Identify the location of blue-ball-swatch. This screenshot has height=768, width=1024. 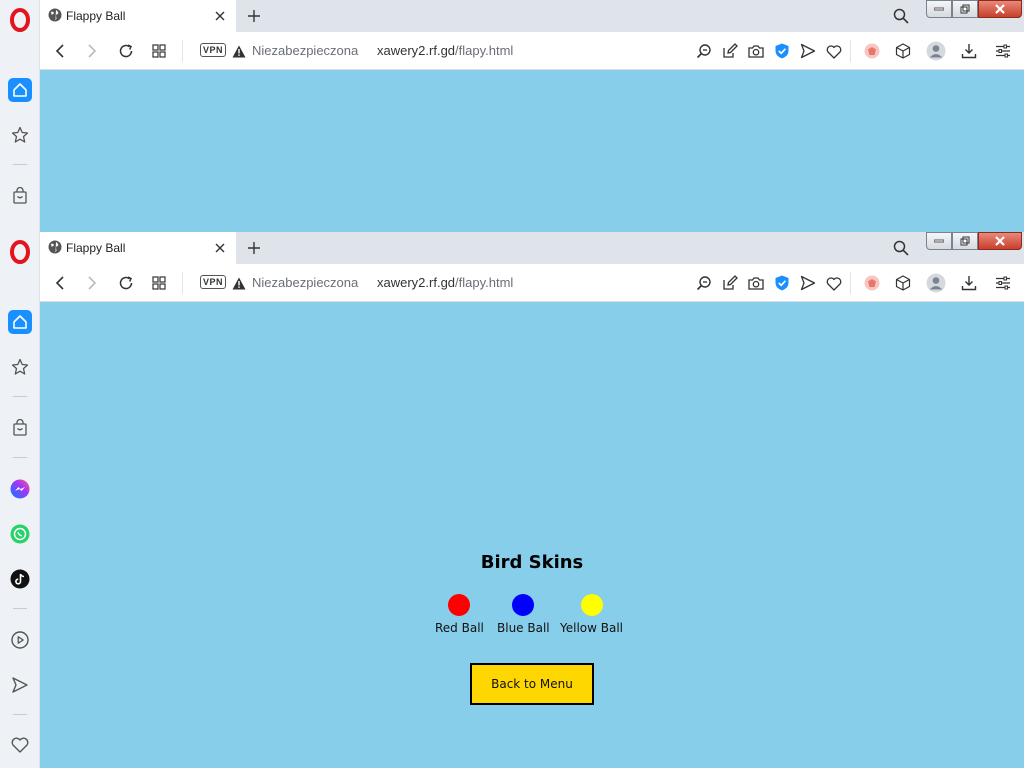
(523, 605).